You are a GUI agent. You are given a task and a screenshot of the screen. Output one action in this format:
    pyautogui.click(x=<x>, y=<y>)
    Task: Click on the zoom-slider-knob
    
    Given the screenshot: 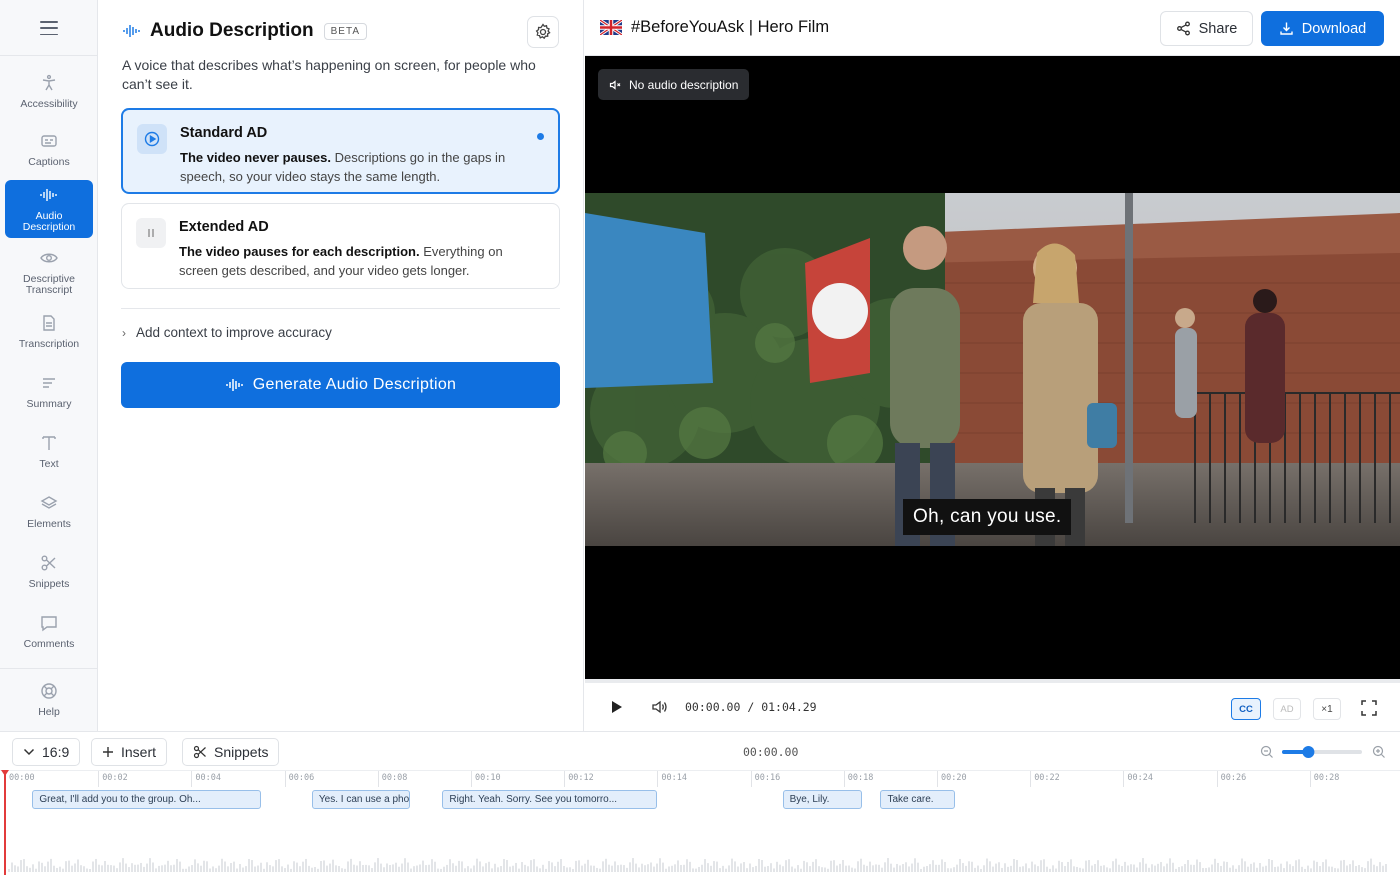 What is the action you would take?
    pyautogui.click(x=1308, y=752)
    